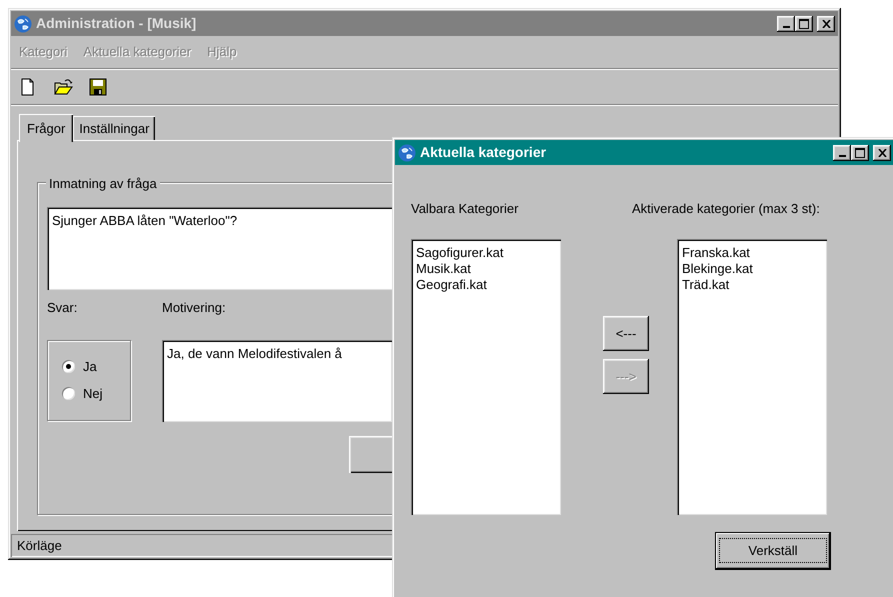 This screenshot has width=893, height=597. What do you see at coordinates (484, 152) in the screenshot?
I see `window-title: Aktuella kategorier` at bounding box center [484, 152].